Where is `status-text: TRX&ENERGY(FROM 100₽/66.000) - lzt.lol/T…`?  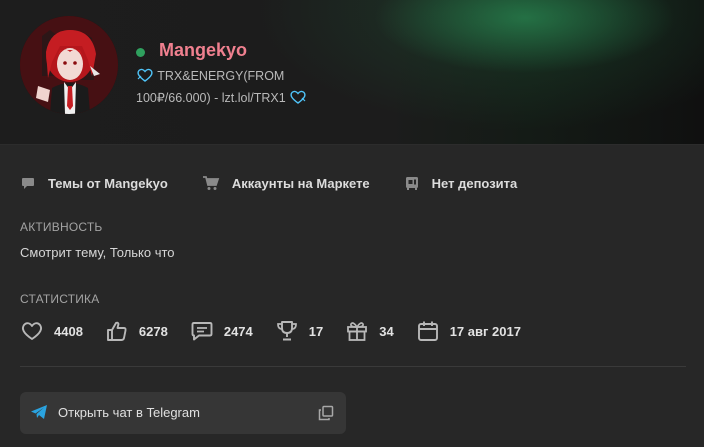
status-text: TRX&ENERGY(FROM 100₽/66.000) - lzt.lol/T… is located at coordinates (241, 89).